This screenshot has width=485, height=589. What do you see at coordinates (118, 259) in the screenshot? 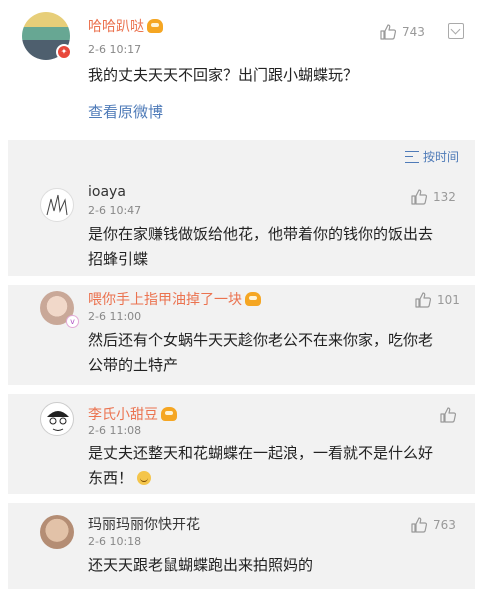
I see `comment-text-line: 招蜂引蝶` at bounding box center [118, 259].